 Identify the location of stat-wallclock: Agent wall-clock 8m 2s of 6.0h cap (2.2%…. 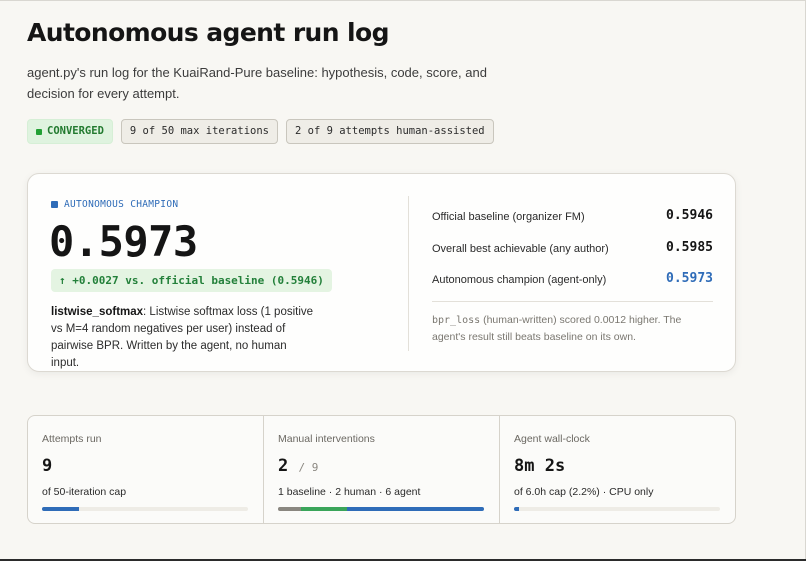
(617, 469).